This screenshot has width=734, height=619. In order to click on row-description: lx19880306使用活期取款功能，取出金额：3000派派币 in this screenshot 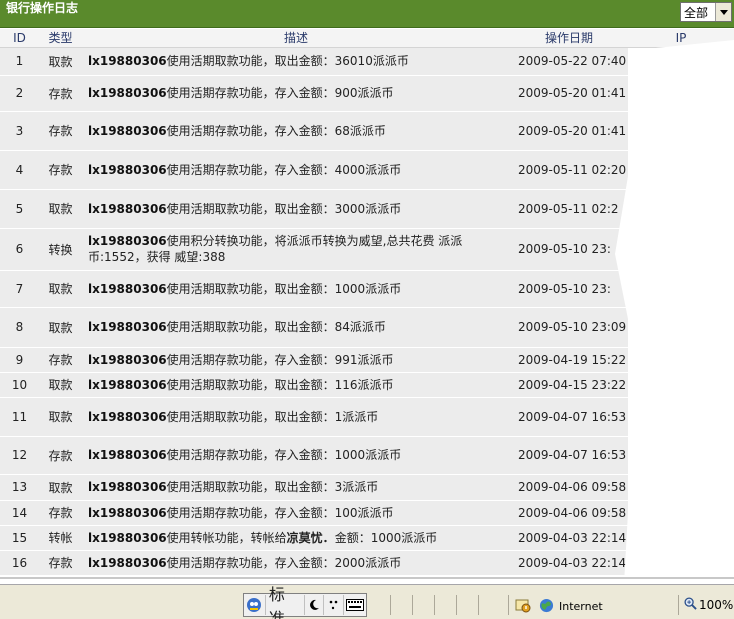, I will do `click(296, 209)`.